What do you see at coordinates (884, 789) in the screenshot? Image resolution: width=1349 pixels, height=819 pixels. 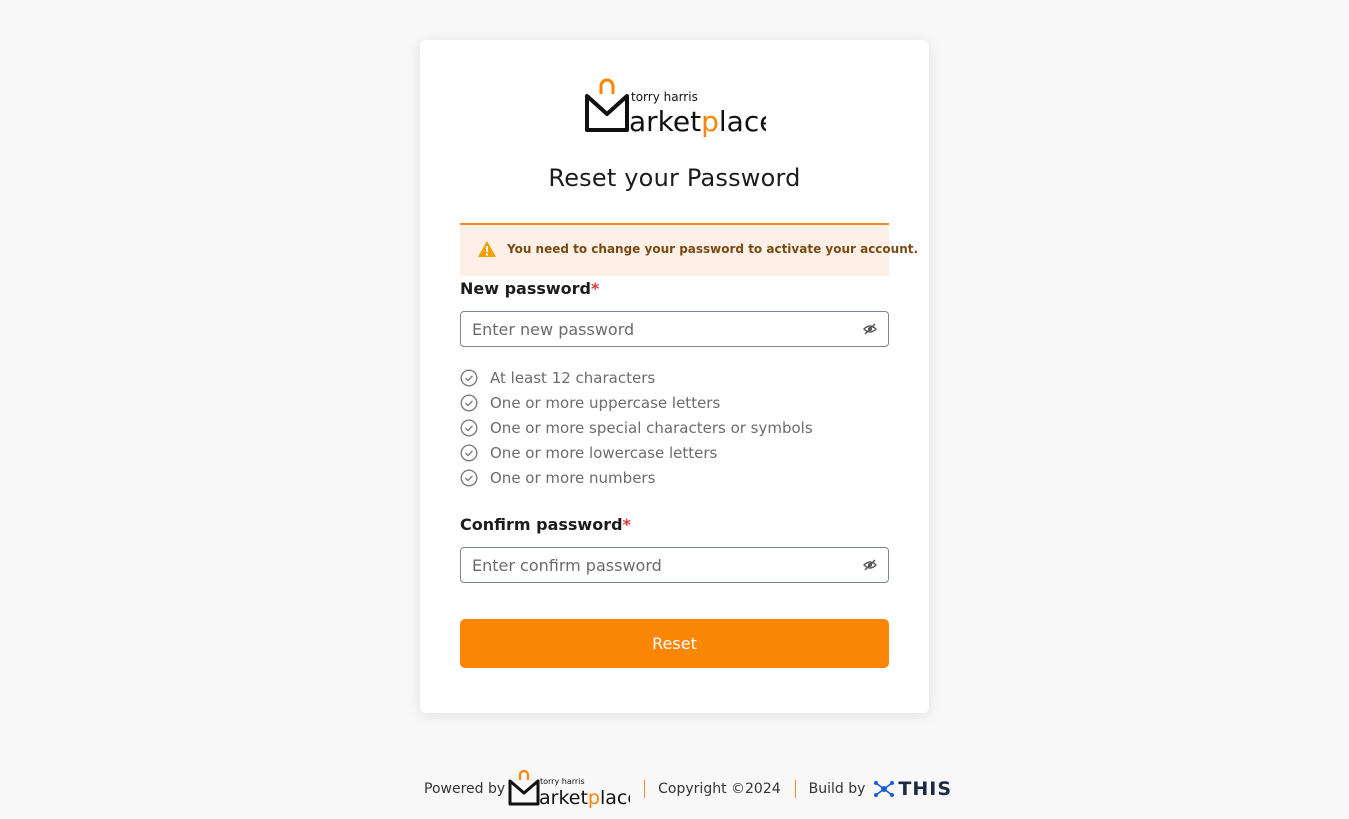 I see `network-nodes-icon` at bounding box center [884, 789].